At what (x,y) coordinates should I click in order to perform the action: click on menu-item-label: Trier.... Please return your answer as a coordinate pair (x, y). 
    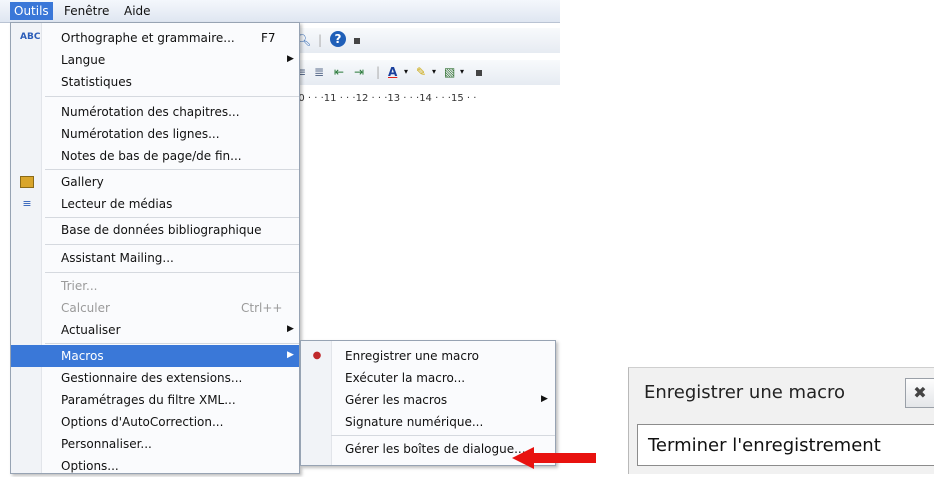
    Looking at the image, I should click on (79, 286).